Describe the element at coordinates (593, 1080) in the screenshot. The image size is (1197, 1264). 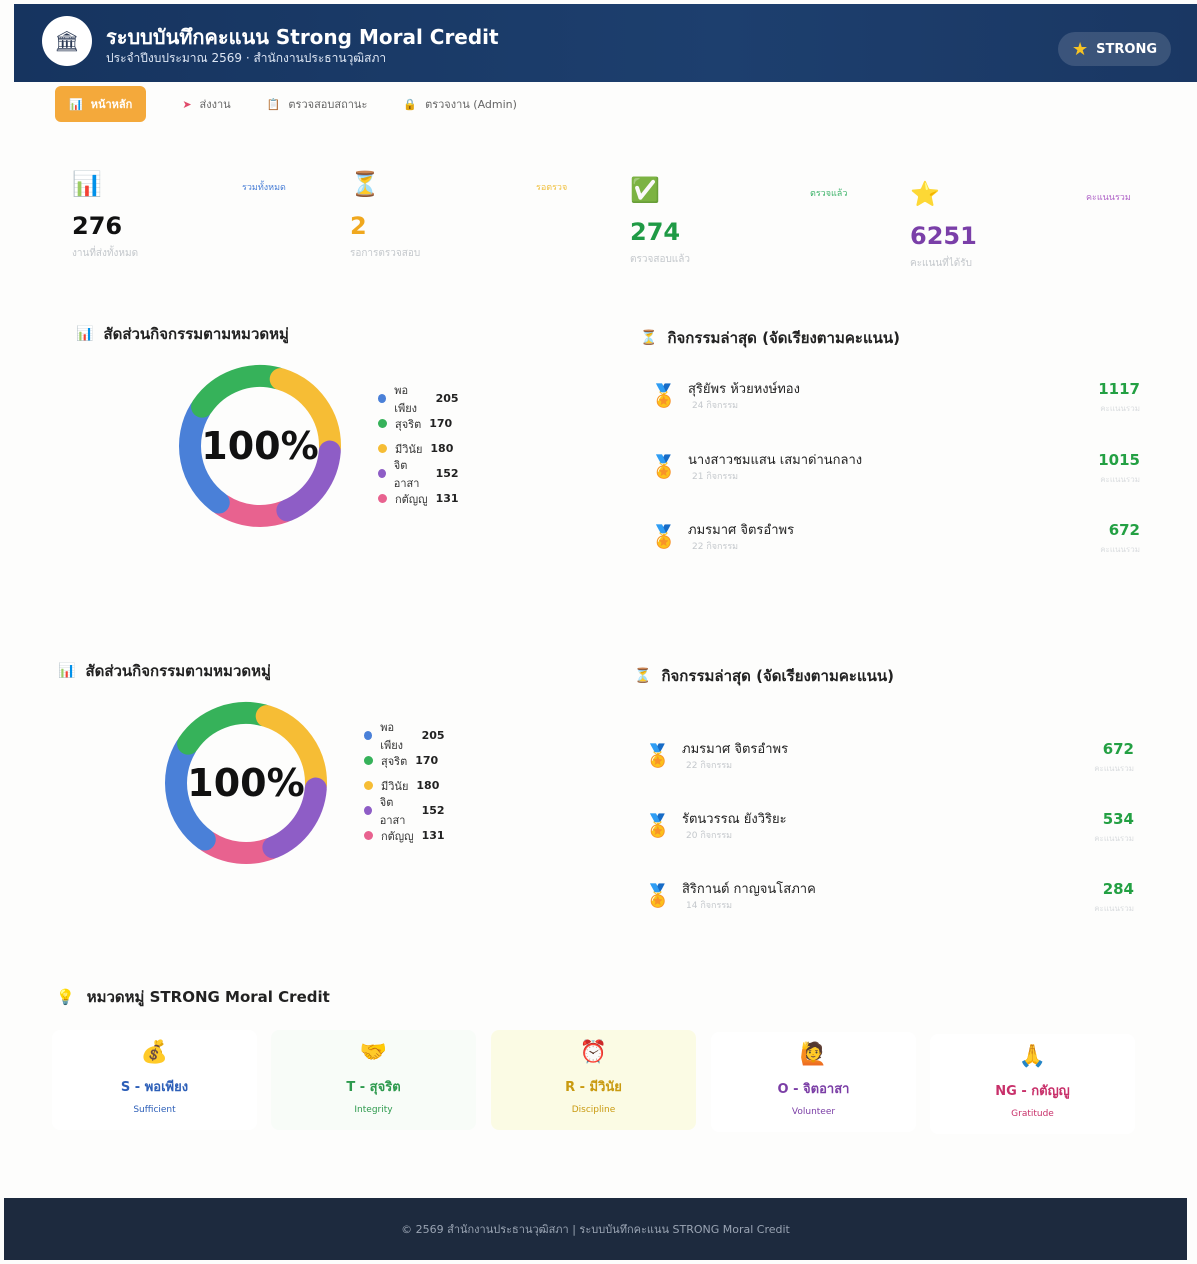
I see `category-card-r: ⏰ R - มีวินัย Discipline` at that location.